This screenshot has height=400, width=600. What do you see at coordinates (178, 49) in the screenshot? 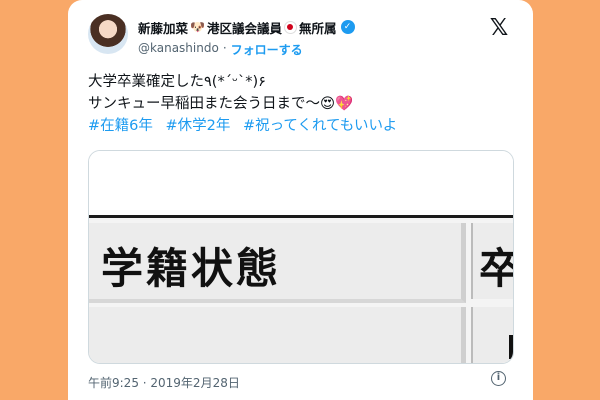
I see `author-handle: @kanashindo` at bounding box center [178, 49].